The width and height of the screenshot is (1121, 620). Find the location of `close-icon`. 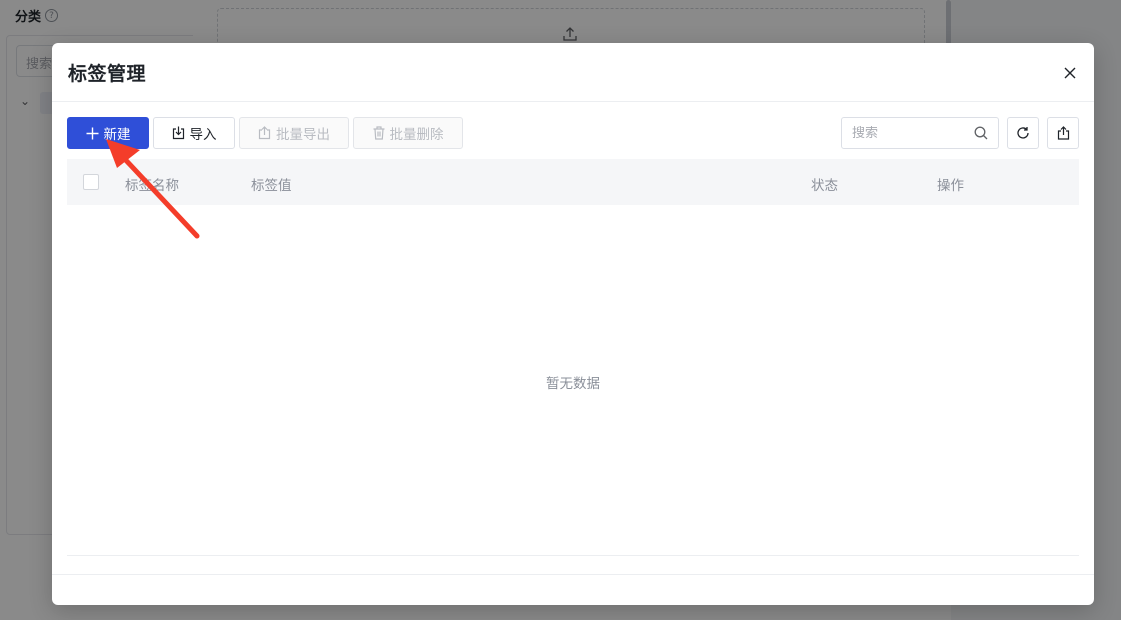

close-icon is located at coordinates (1070, 73).